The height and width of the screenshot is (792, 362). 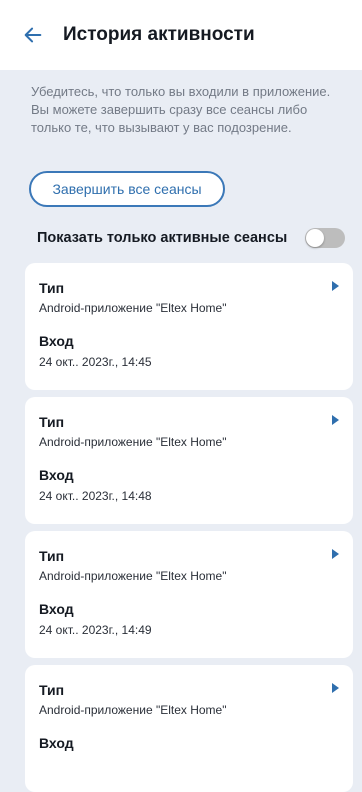 I want to click on session-login-value: 24 окт.. 2023г., 14:49, so click(x=95, y=630).